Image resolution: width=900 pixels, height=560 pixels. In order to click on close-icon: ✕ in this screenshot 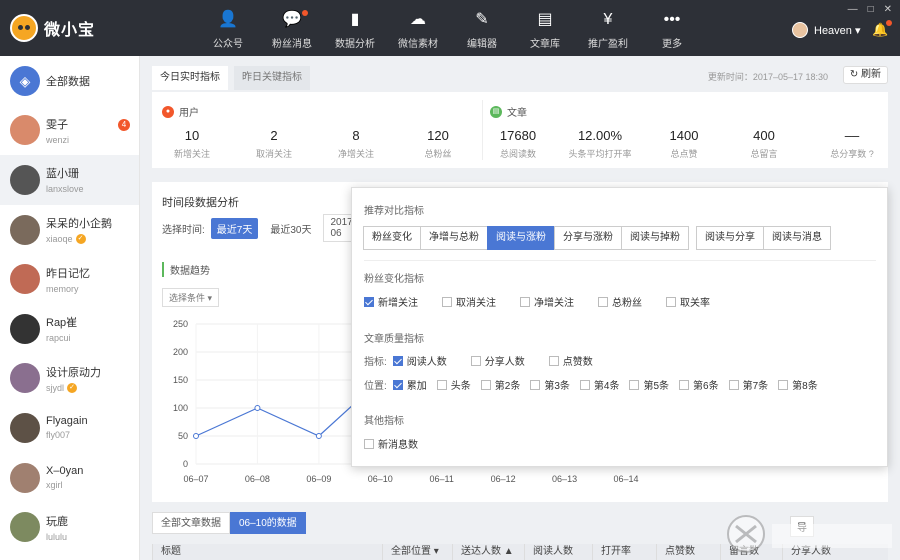, I will do `click(888, 9)`.